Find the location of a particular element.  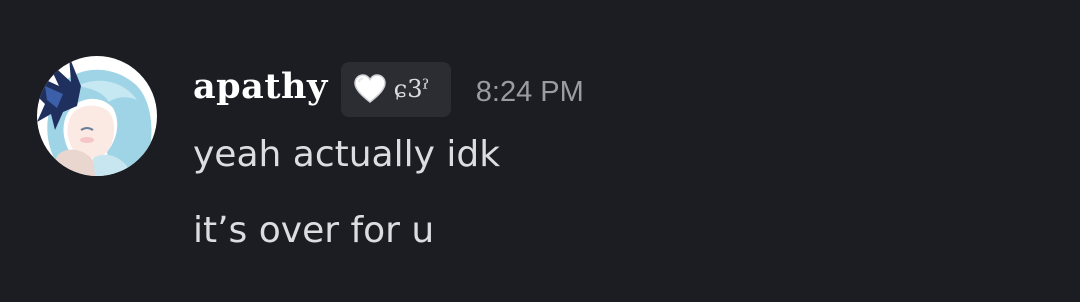

message-timestamp: 8:24 PM is located at coordinates (529, 91).